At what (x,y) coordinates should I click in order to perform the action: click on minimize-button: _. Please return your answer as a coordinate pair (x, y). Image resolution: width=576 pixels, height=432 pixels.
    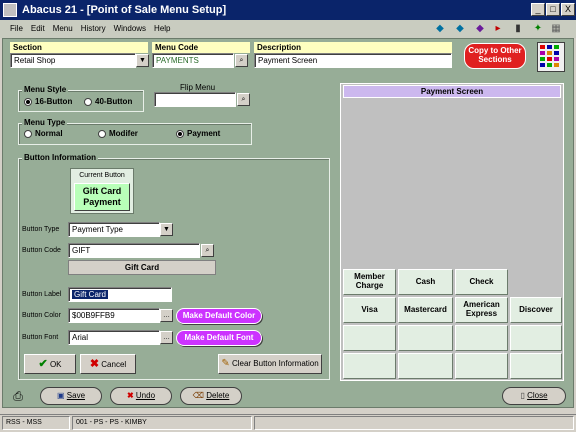
    Looking at the image, I should click on (538, 9).